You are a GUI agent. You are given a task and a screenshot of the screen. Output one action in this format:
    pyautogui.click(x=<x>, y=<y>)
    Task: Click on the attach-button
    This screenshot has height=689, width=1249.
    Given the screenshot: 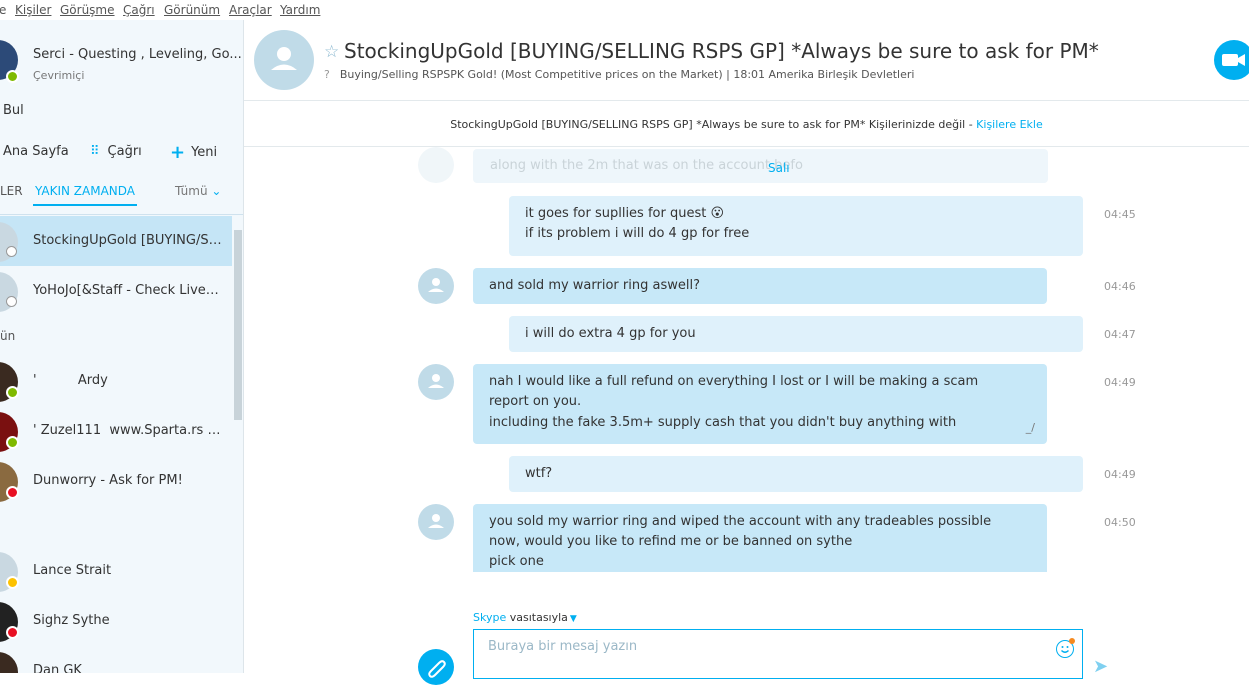 What is the action you would take?
    pyautogui.click(x=436, y=667)
    